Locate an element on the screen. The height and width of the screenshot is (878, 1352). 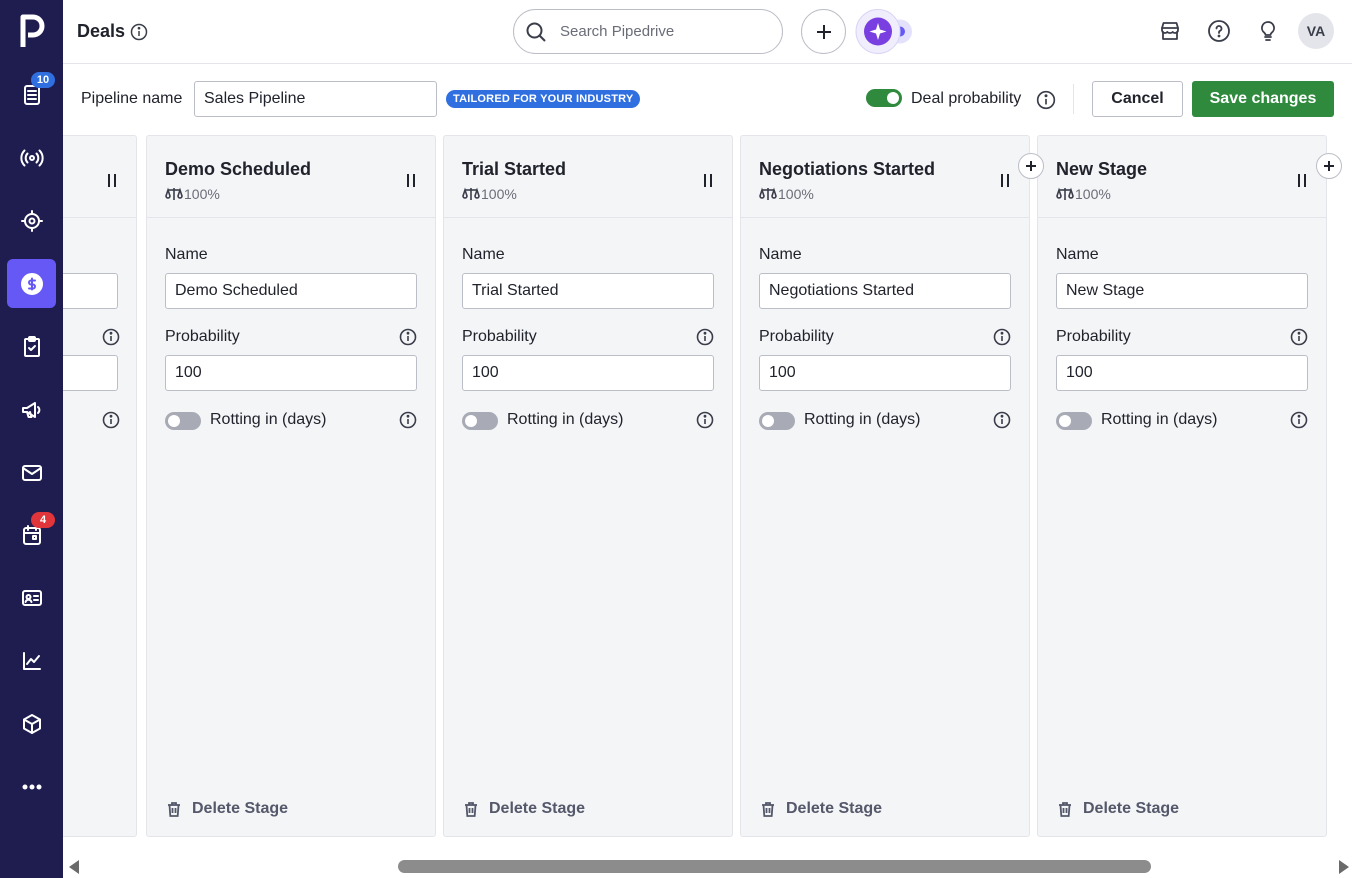
top-header: Deals Search Pipedrive VA is located at coordinates (707, 32).